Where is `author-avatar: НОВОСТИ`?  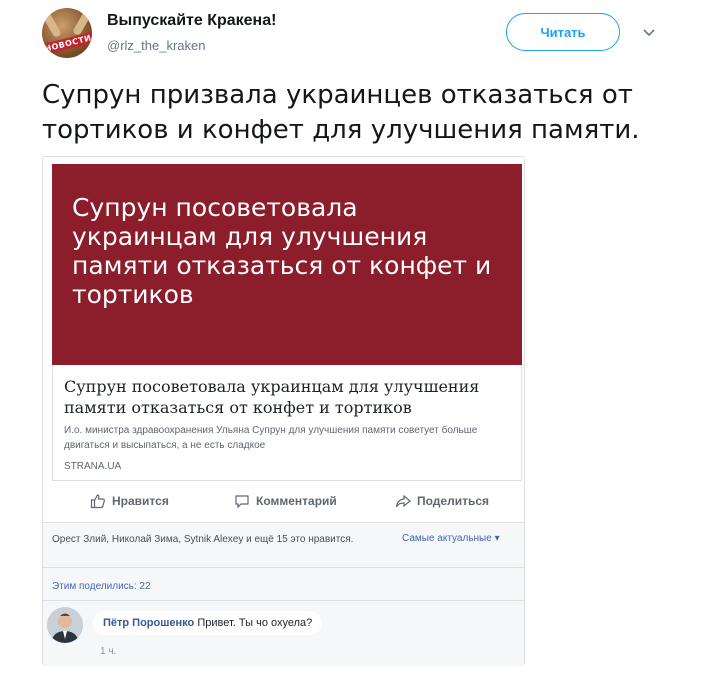
author-avatar: НОВОСТИ is located at coordinates (67, 33).